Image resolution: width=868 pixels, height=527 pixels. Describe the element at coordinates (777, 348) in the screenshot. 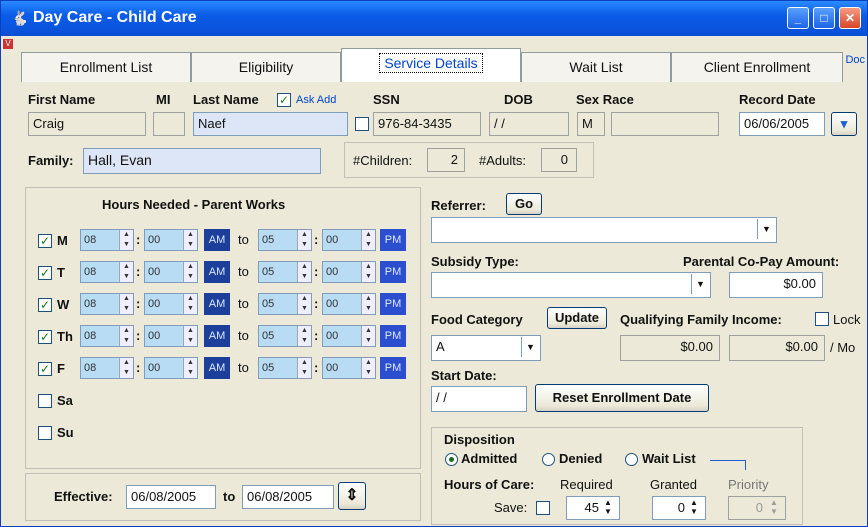

I see `income-field-2: $0.00` at that location.